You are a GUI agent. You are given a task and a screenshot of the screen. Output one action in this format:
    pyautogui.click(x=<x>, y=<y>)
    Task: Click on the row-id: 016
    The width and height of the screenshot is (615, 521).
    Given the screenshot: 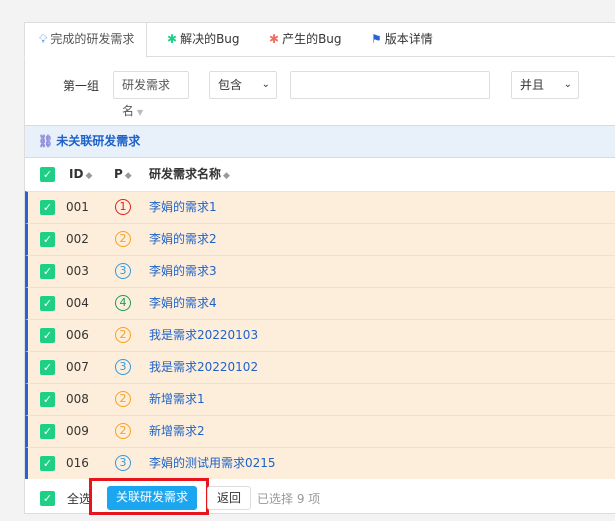 What is the action you would take?
    pyautogui.click(x=77, y=463)
    